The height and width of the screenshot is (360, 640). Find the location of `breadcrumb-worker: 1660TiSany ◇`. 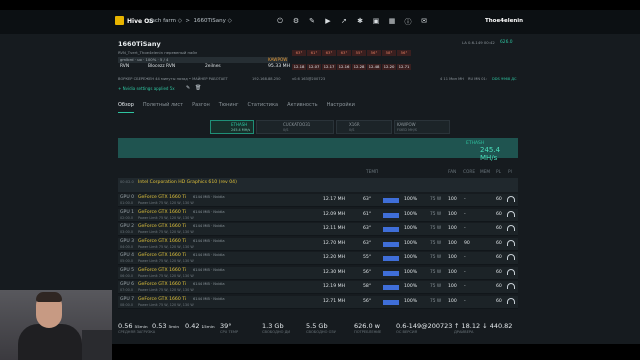

breadcrumb-worker: 1660TiSany ◇ is located at coordinates (213, 21).